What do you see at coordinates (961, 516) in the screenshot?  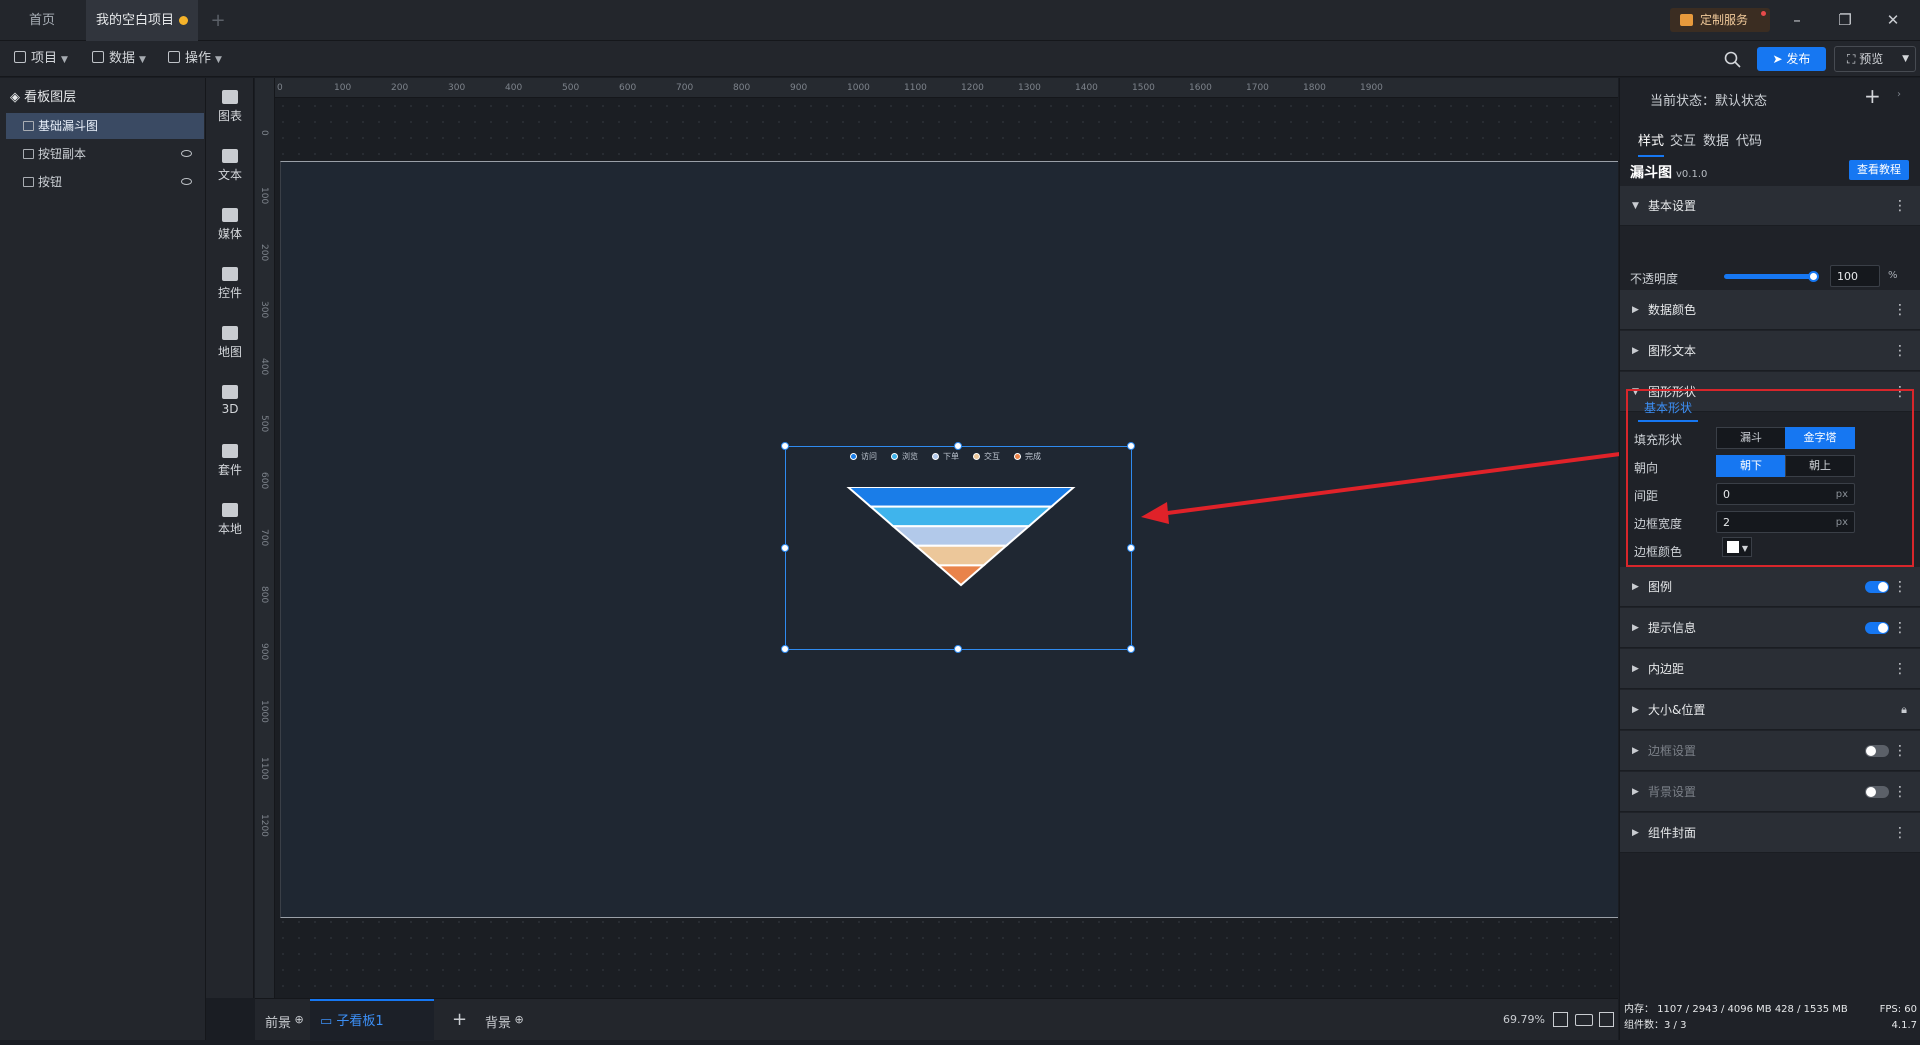 I see `funnel-layer-浏览` at bounding box center [961, 516].